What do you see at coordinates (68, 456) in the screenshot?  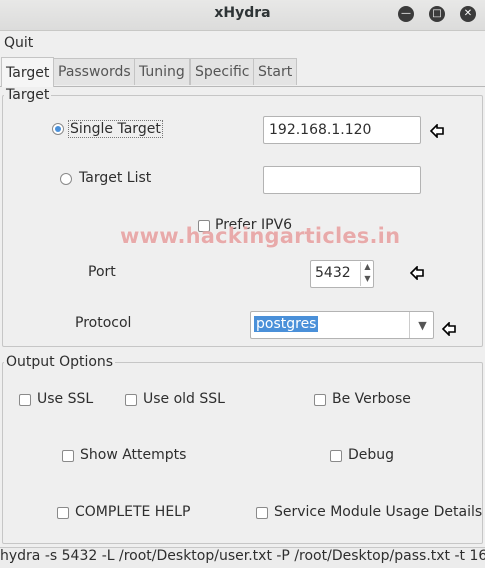 I see `show-attempts-checkbox` at bounding box center [68, 456].